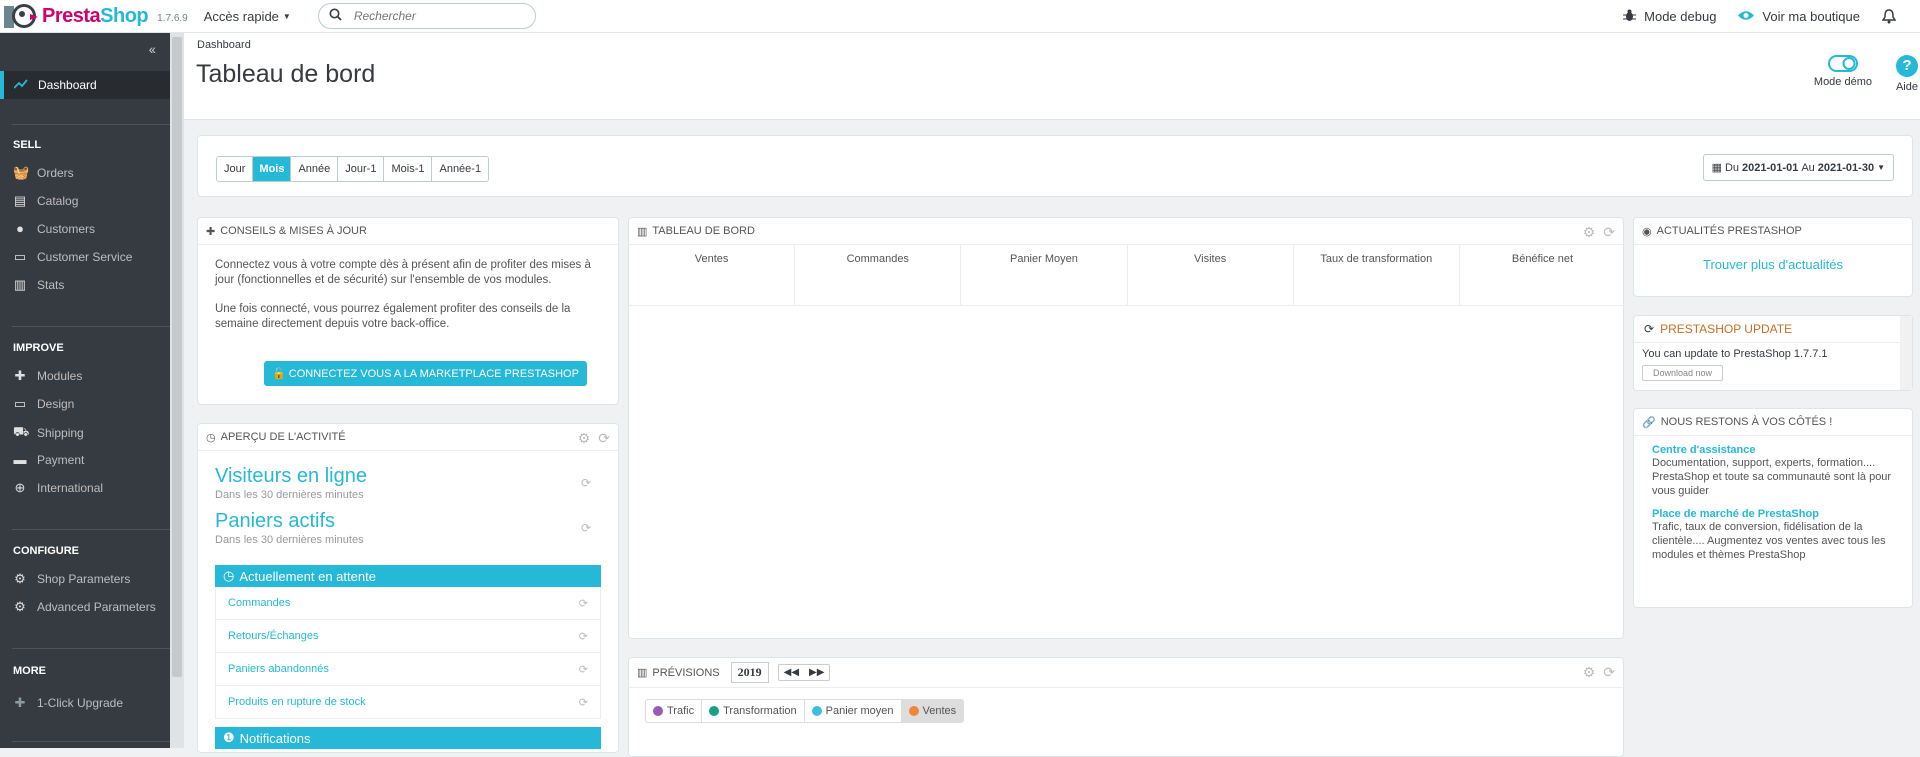 The height and width of the screenshot is (757, 1920). I want to click on legend-label: Transformation, so click(760, 711).